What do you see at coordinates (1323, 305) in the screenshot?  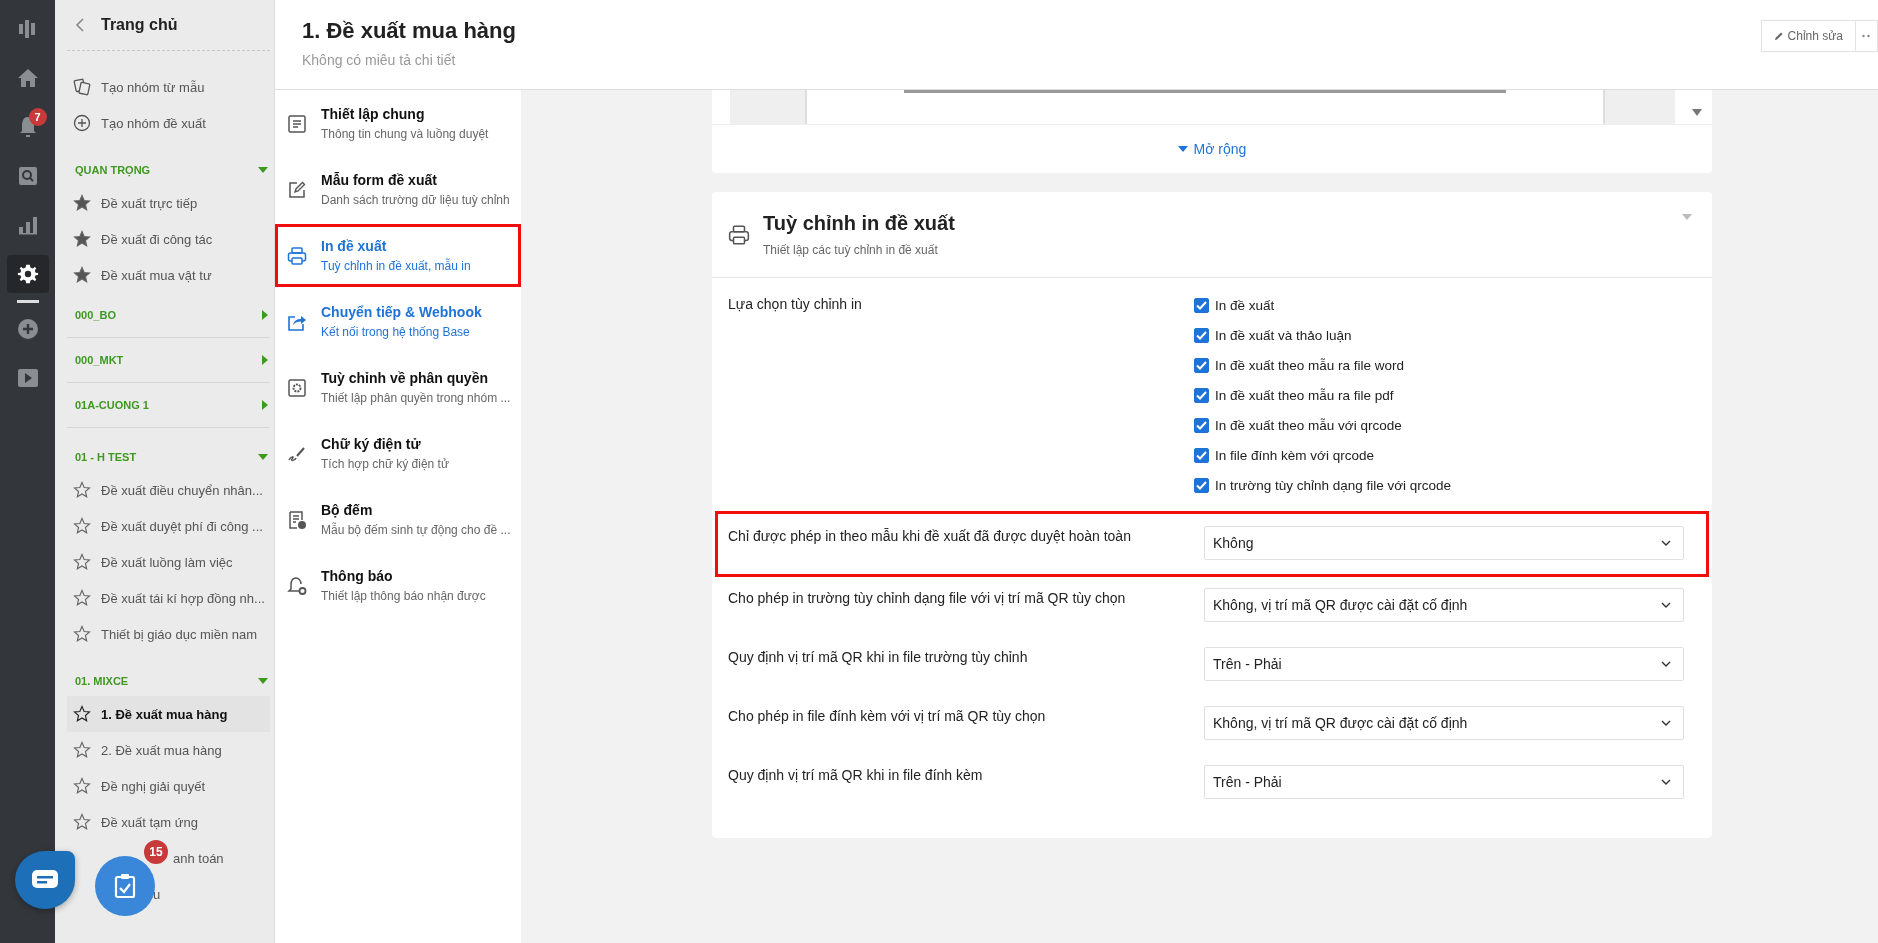 I see `print-option-checkbox: In đề xuất` at bounding box center [1323, 305].